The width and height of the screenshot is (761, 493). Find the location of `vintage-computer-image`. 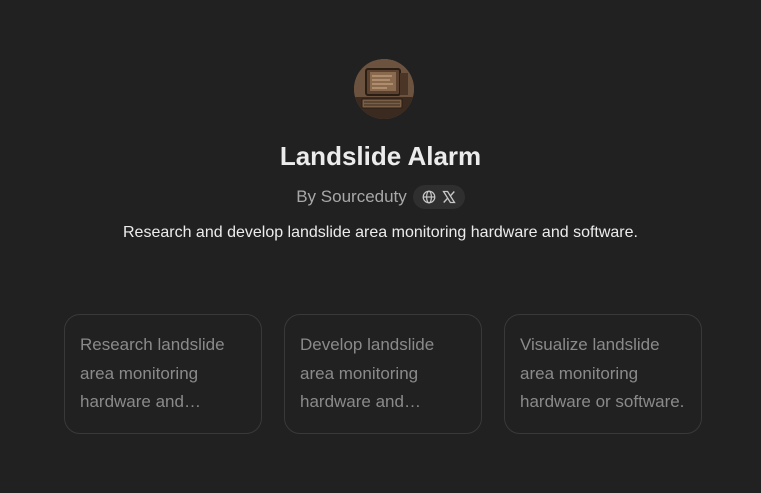

vintage-computer-image is located at coordinates (384, 89).